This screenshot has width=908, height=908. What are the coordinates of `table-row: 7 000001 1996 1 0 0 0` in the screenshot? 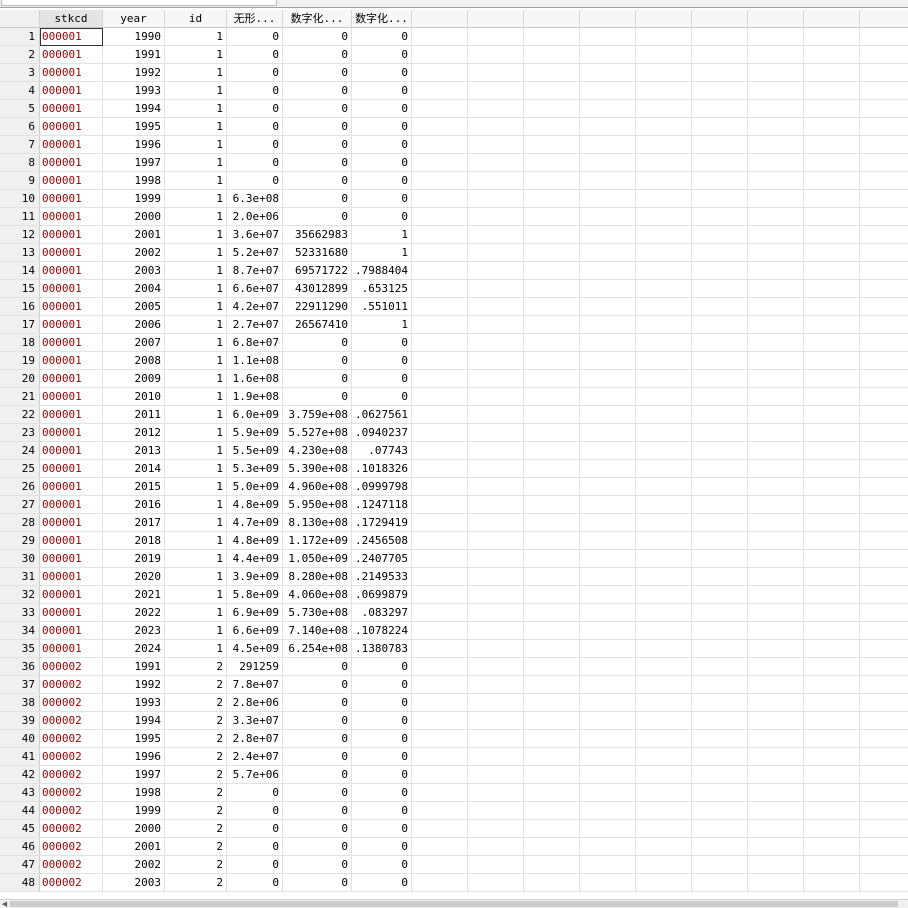 It's located at (454, 145).